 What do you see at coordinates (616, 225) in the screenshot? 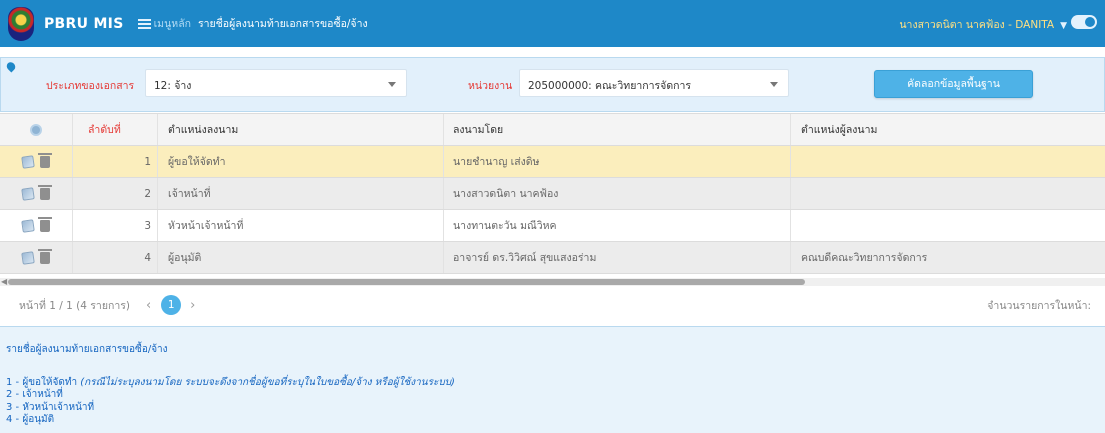
I see `row-signer: นางทานตะวัน มณีวิหค` at bounding box center [616, 225].